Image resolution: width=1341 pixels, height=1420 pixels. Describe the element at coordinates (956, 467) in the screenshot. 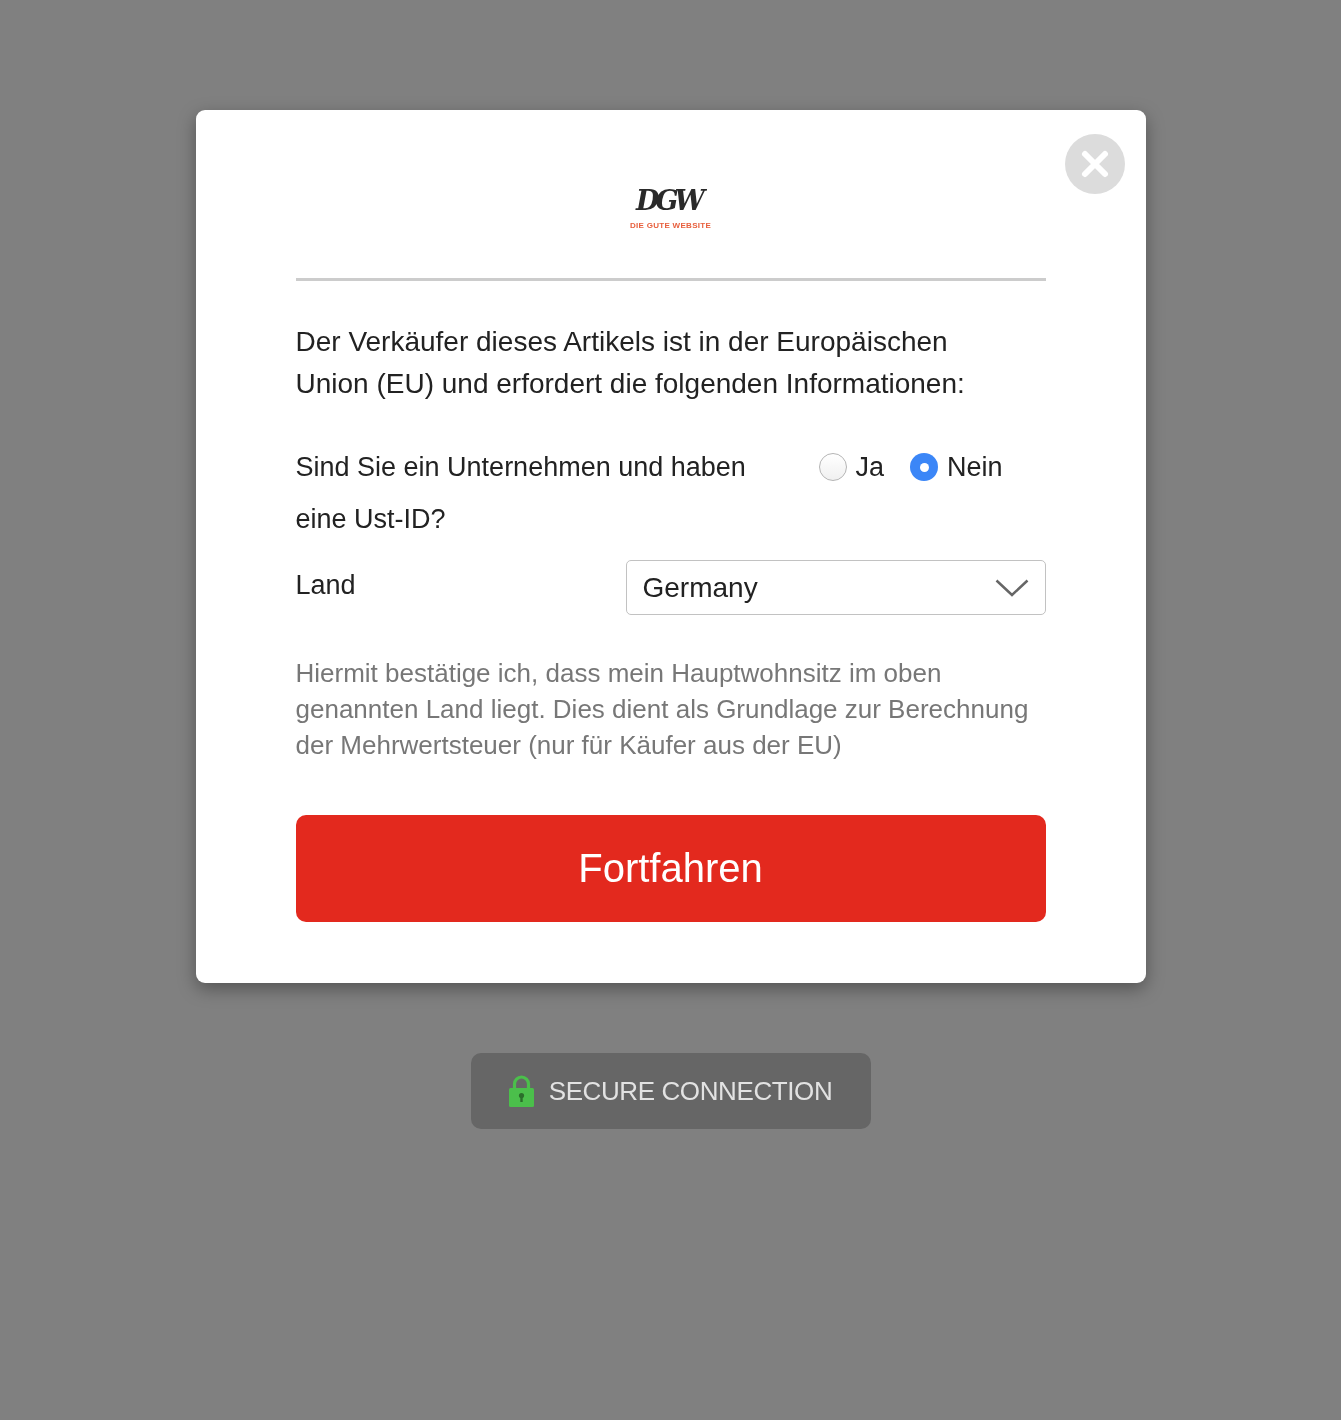

I see `radio-option: Nein` at that location.